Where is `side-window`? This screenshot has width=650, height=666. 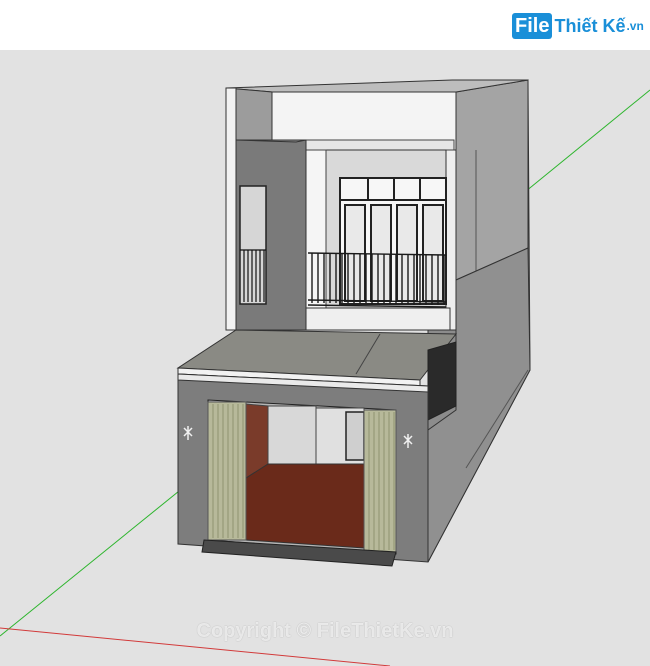 side-window is located at coordinates (442, 381).